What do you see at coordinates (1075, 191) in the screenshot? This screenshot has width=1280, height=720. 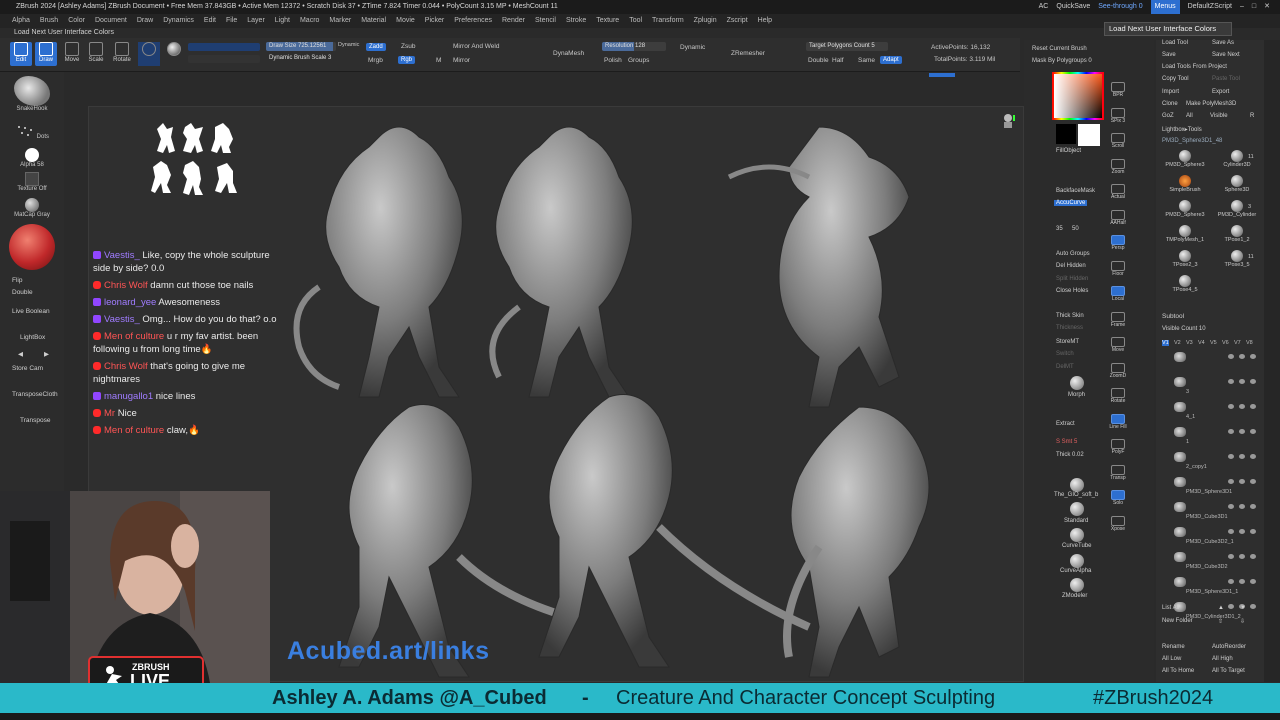 I see `backface-mask-button: BackfaceMask` at bounding box center [1075, 191].